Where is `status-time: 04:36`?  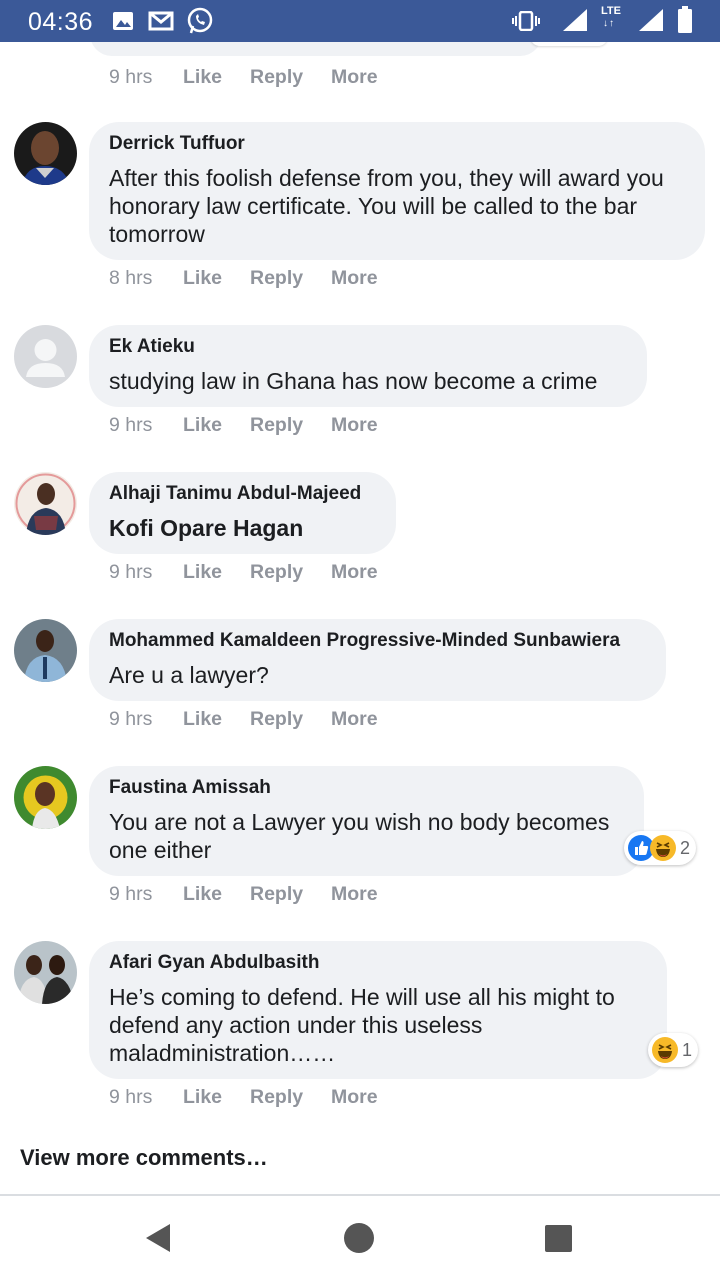 status-time: 04:36 is located at coordinates (61, 22).